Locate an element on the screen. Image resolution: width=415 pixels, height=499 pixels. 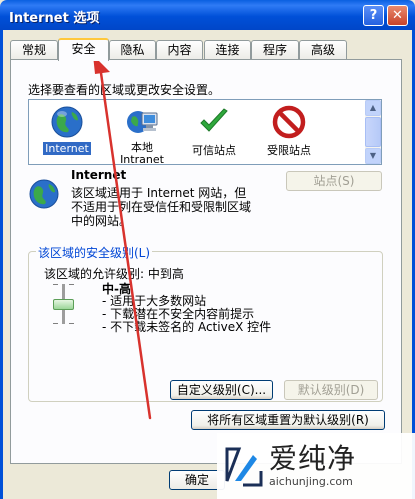
watermark: 爱纯净 aichunjing.com is located at coordinates (316, 466).